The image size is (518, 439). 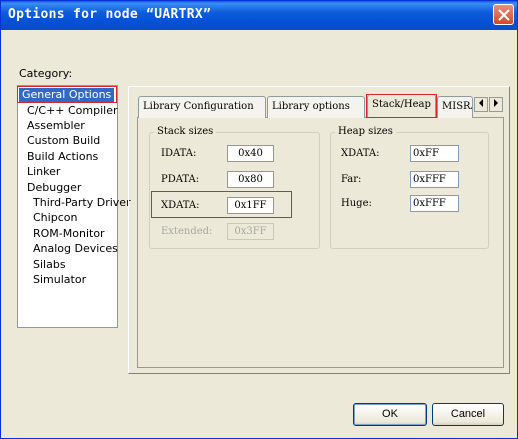 What do you see at coordinates (221, 204) in the screenshot?
I see `highlight-box-stack-xdata` at bounding box center [221, 204].